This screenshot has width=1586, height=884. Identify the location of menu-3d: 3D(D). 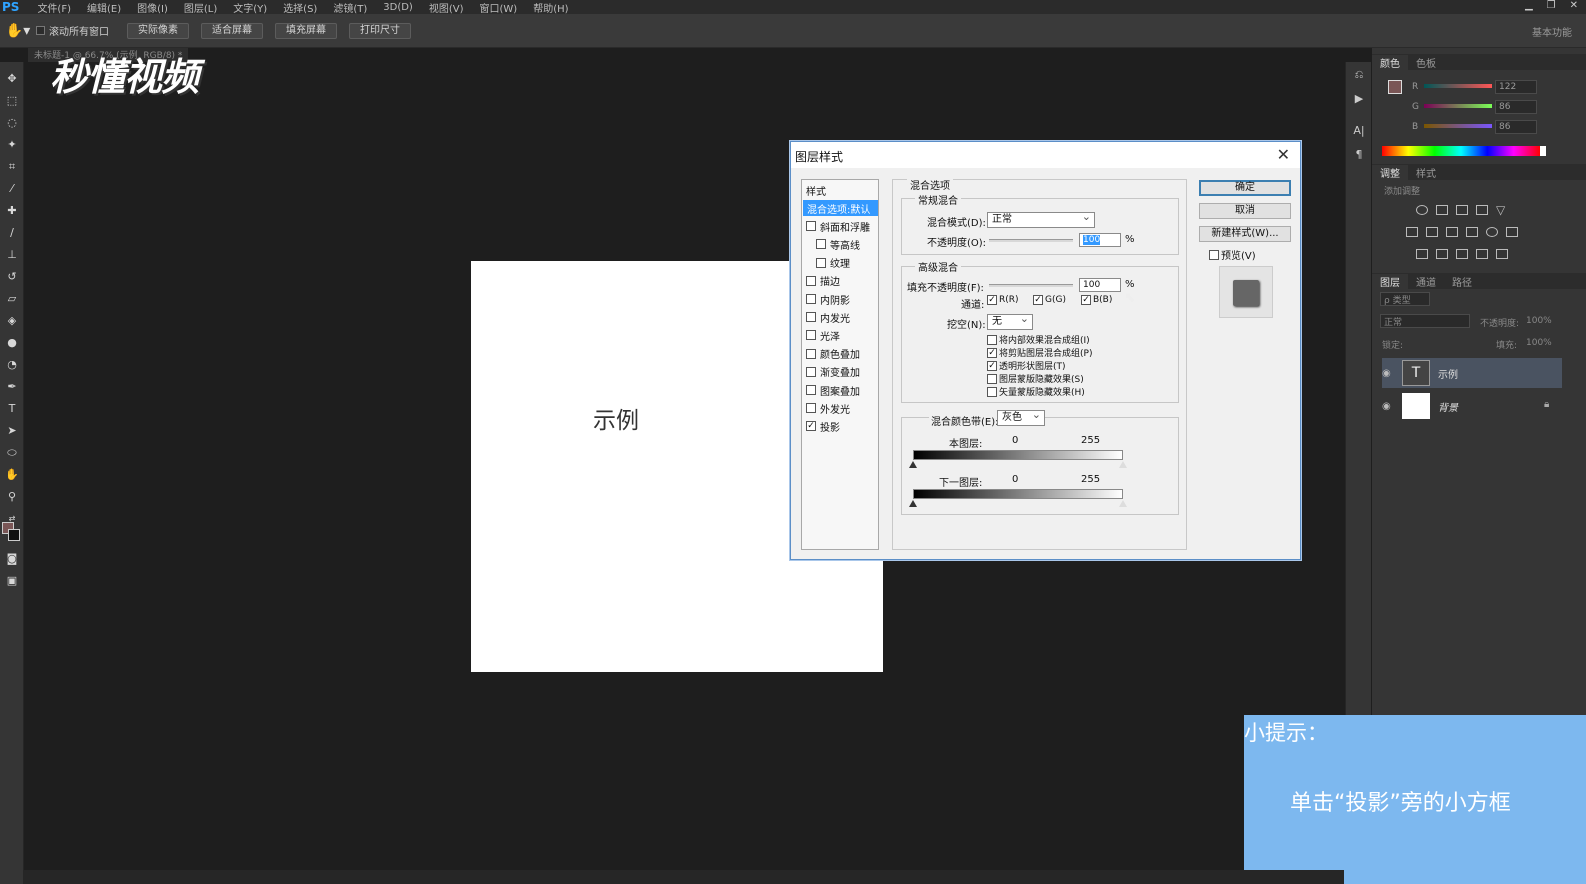
(398, 7).